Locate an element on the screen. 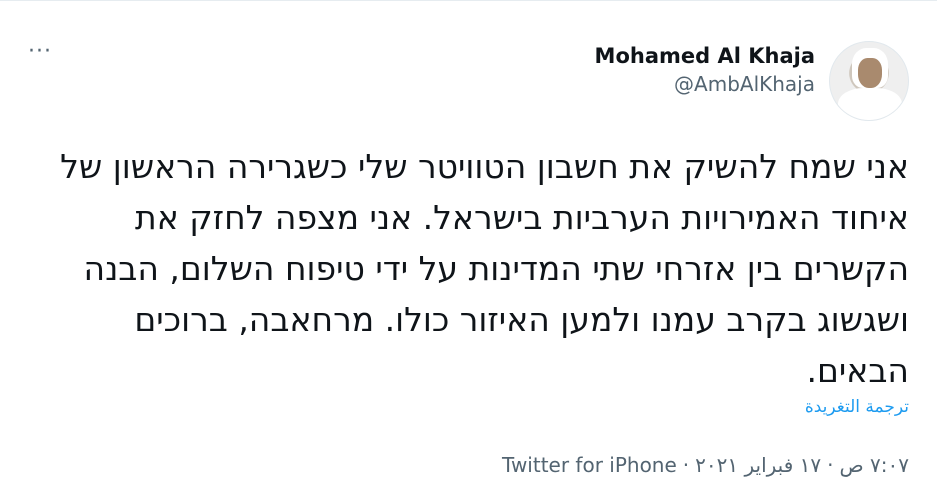 Image resolution: width=937 pixels, height=498 pixels. avatar is located at coordinates (869, 81).